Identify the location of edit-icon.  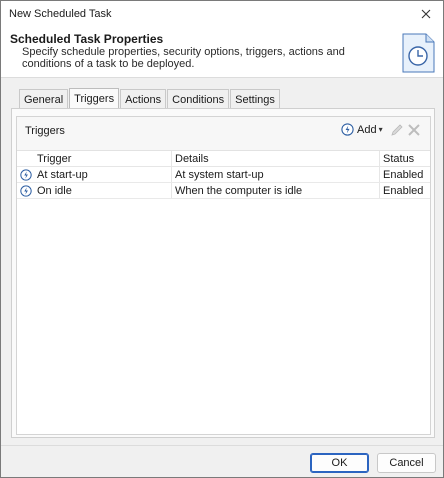
(397, 130).